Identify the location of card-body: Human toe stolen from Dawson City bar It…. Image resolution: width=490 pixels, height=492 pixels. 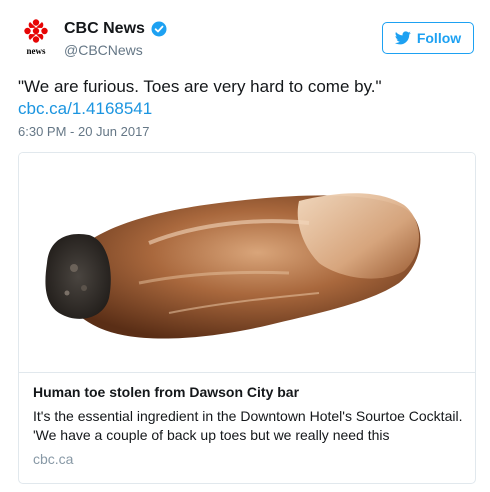
(248, 425).